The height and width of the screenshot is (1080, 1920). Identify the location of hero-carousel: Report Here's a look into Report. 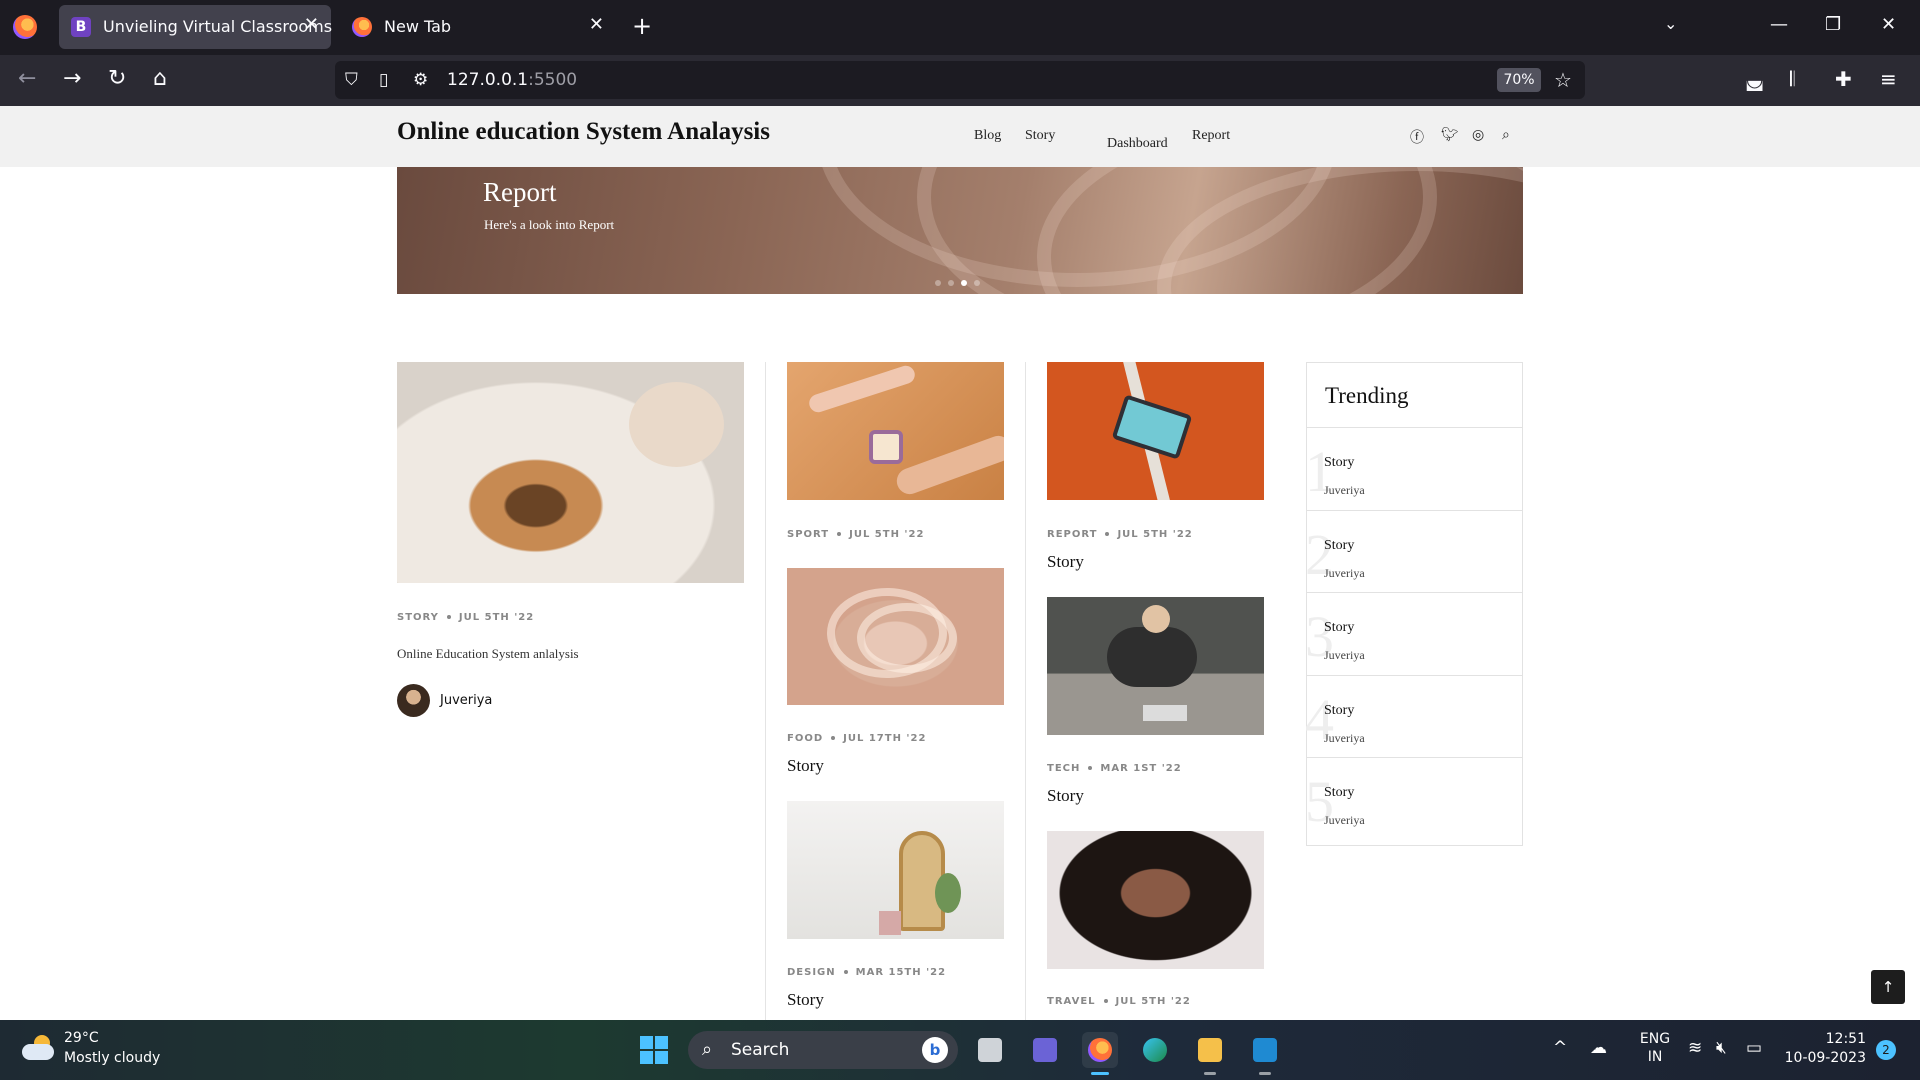
(960, 230).